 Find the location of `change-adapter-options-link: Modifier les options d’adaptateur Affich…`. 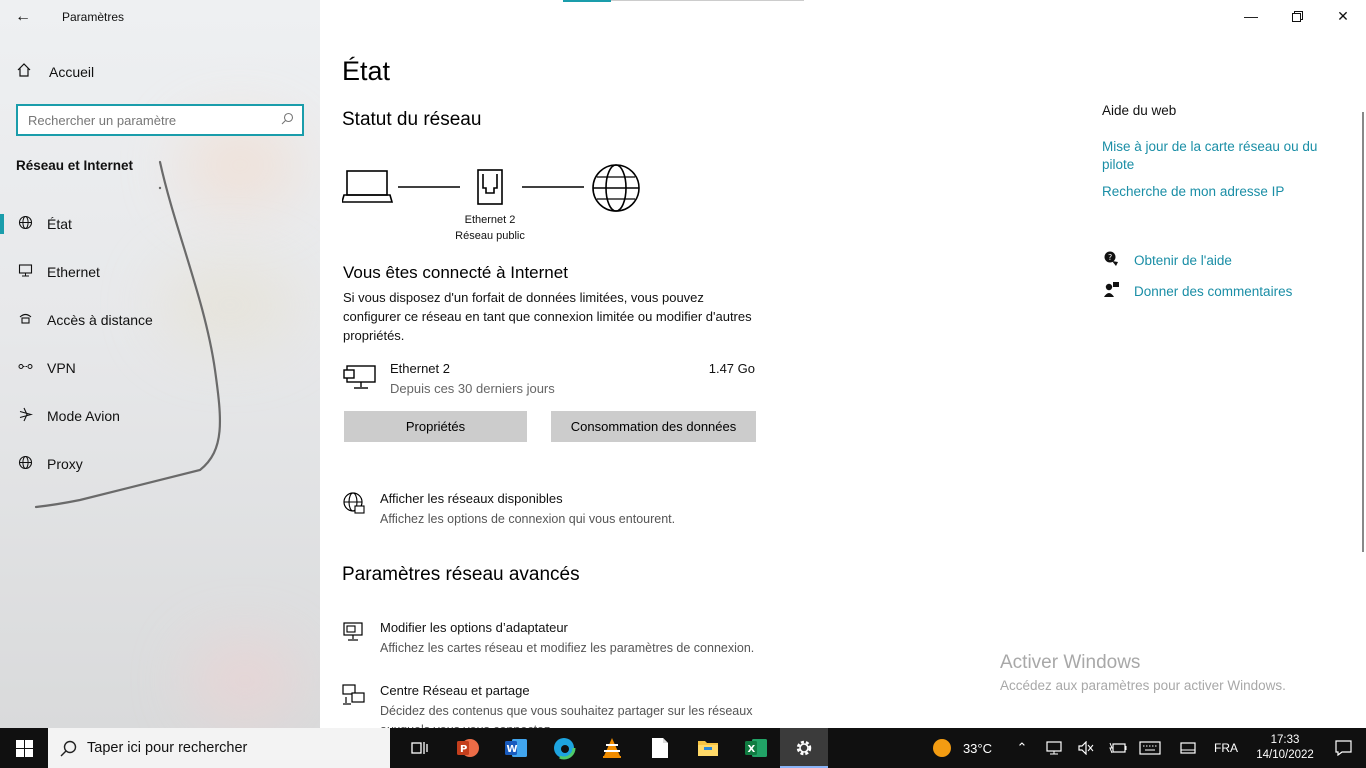

change-adapter-options-link: Modifier les options d’adaptateur Affich… is located at coordinates (562, 640).